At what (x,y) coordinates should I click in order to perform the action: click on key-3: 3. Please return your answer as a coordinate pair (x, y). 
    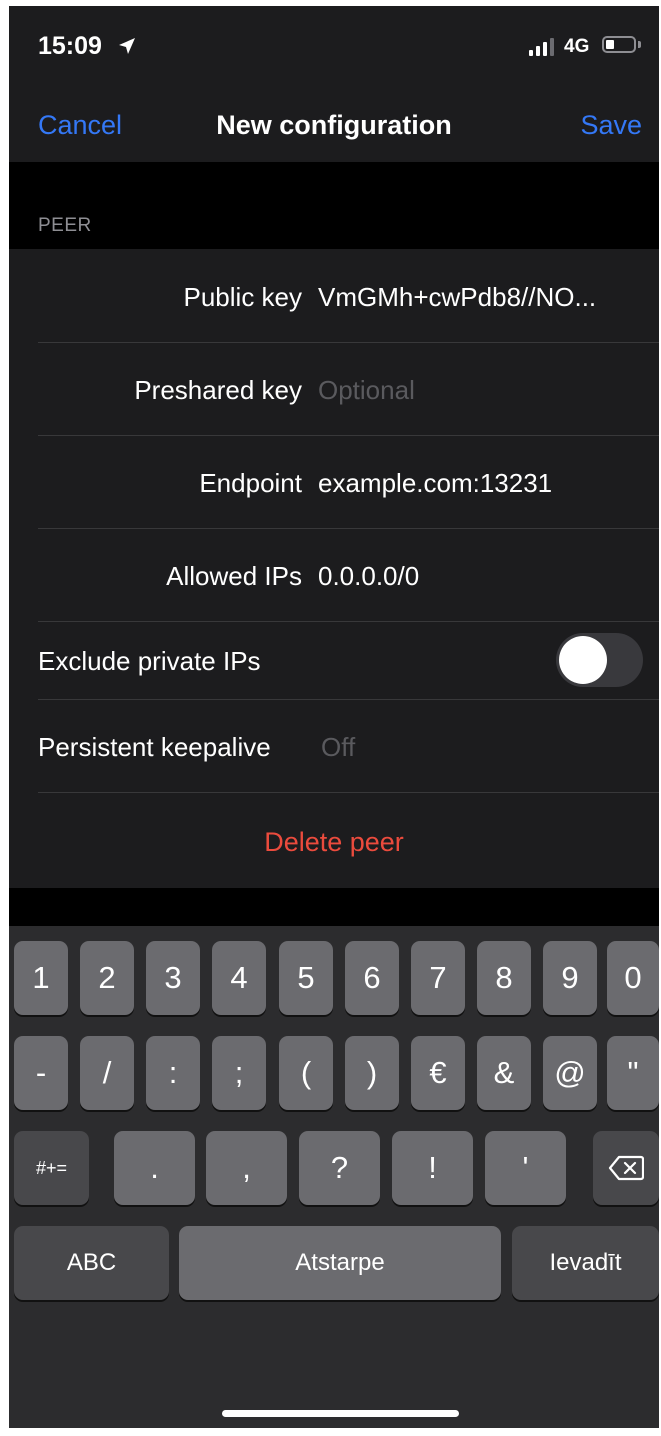
    Looking at the image, I should click on (173, 978).